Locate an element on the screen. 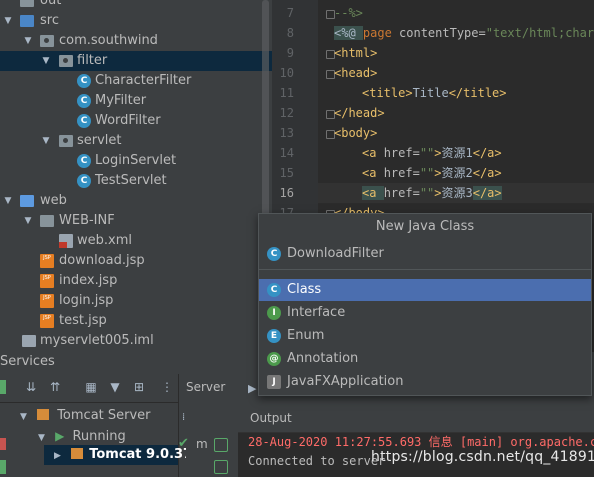  check-icon: ✔ is located at coordinates (183, 443).